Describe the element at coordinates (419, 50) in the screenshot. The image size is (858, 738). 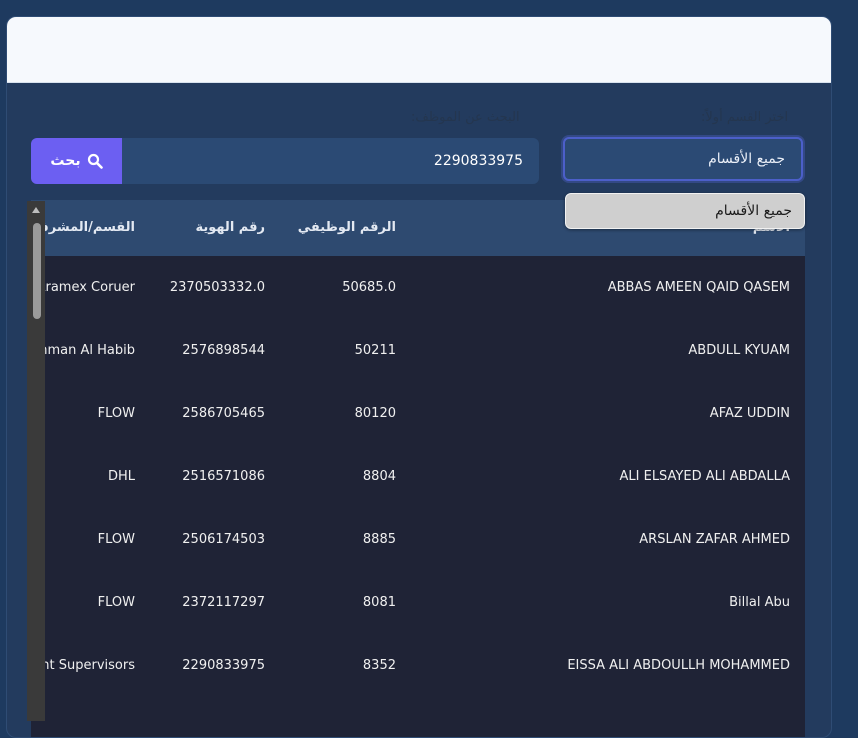
I see `card-header` at that location.